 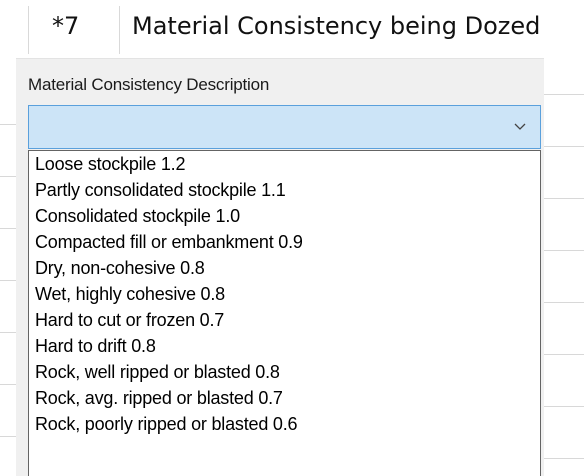 What do you see at coordinates (149, 84) in the screenshot?
I see `field-label: Material Consistency Description` at bounding box center [149, 84].